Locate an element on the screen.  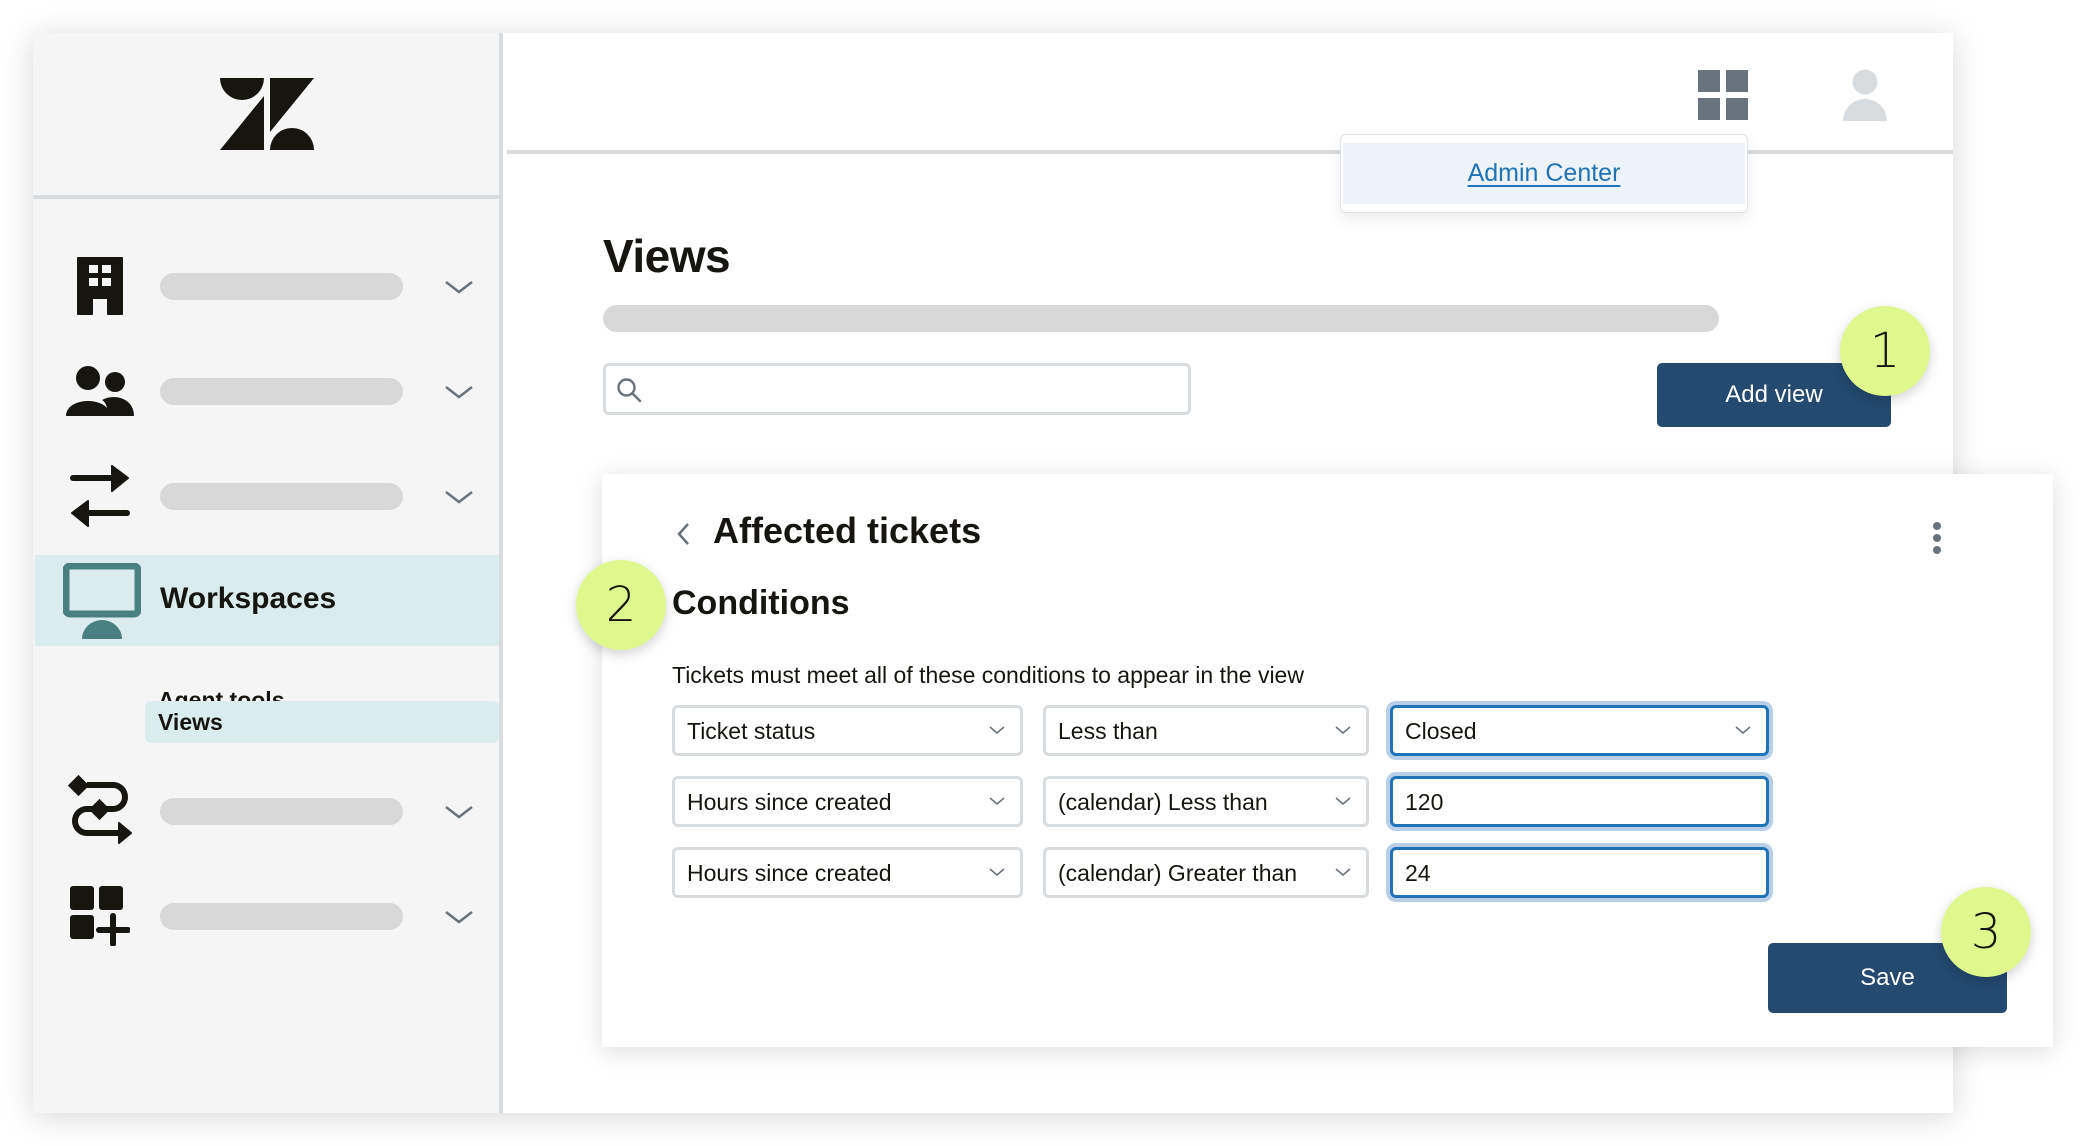
people-icon is located at coordinates (100, 391).